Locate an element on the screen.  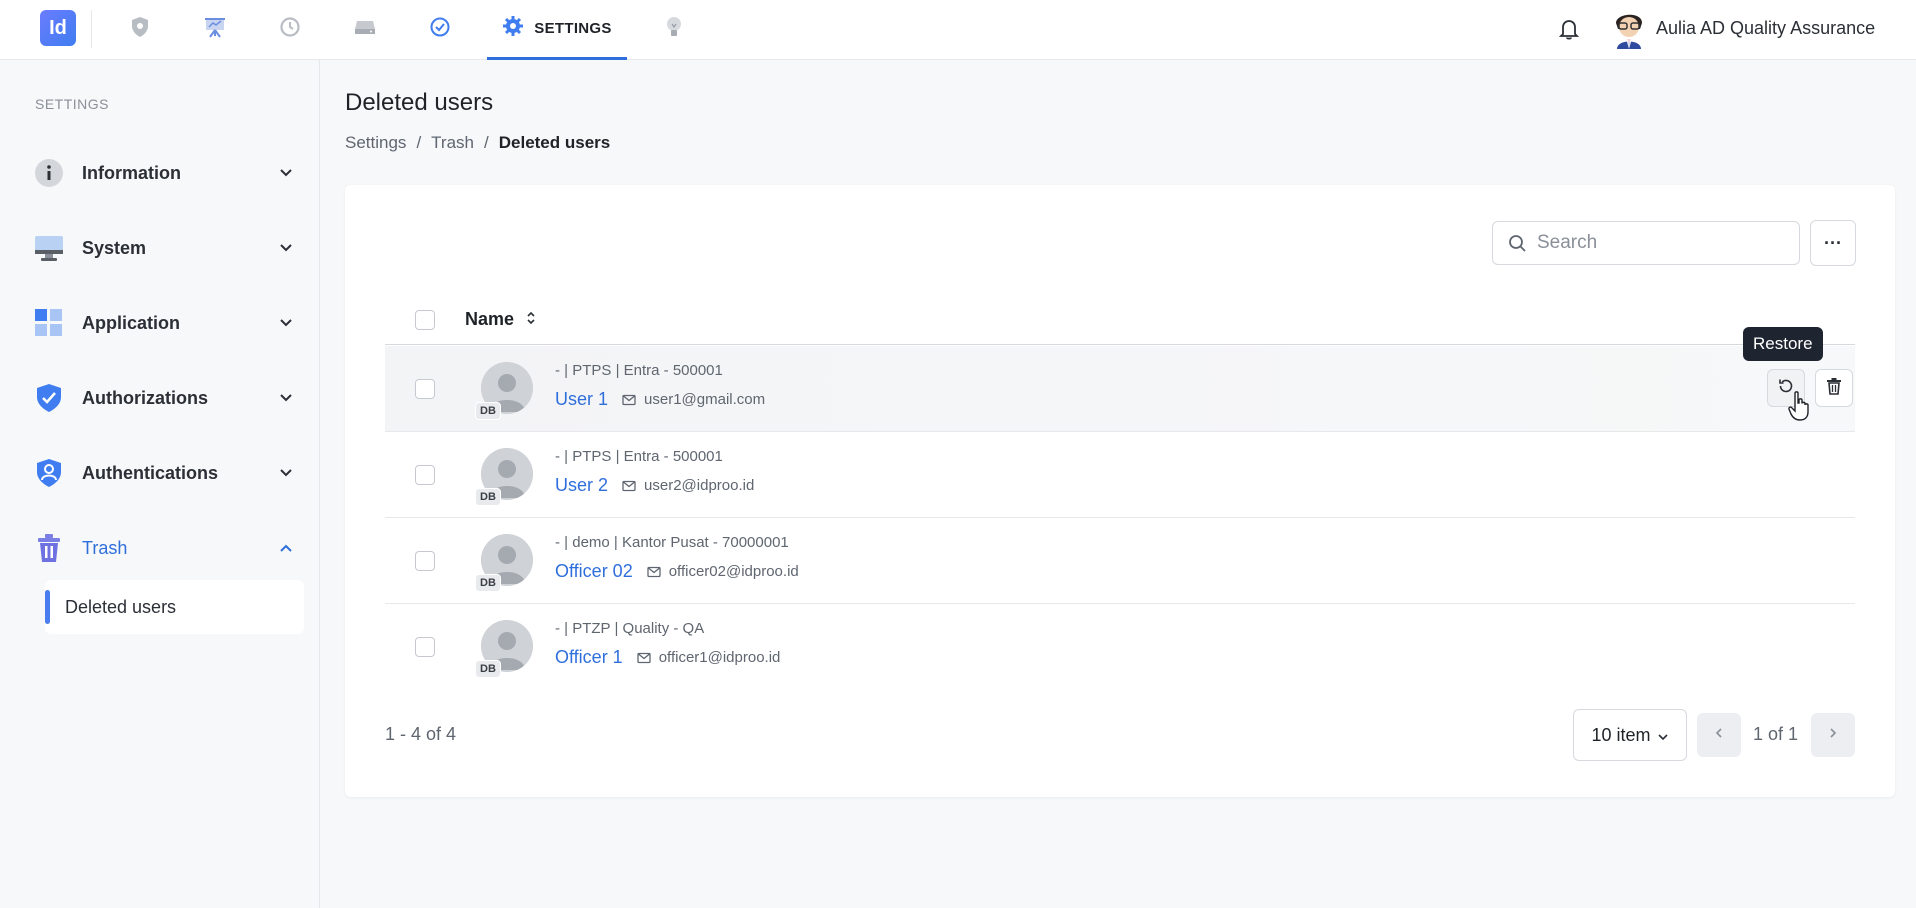
shield-user-icon is located at coordinates (49, 473).